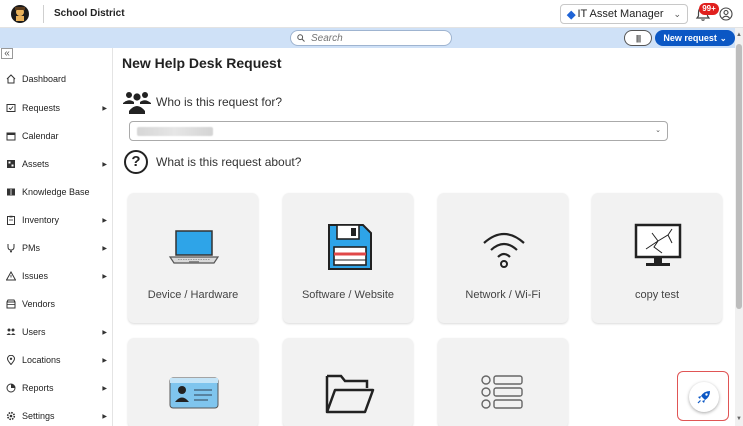 The image size is (743, 426). Describe the element at coordinates (56, 276) in the screenshot. I see `sidebar-item-issues: Issues ▶` at that location.